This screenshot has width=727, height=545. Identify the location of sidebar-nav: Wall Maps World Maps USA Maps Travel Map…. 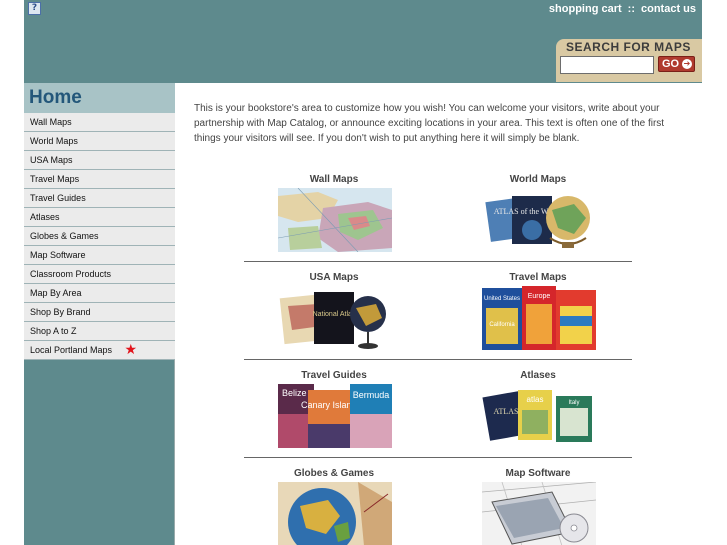
(99, 236).